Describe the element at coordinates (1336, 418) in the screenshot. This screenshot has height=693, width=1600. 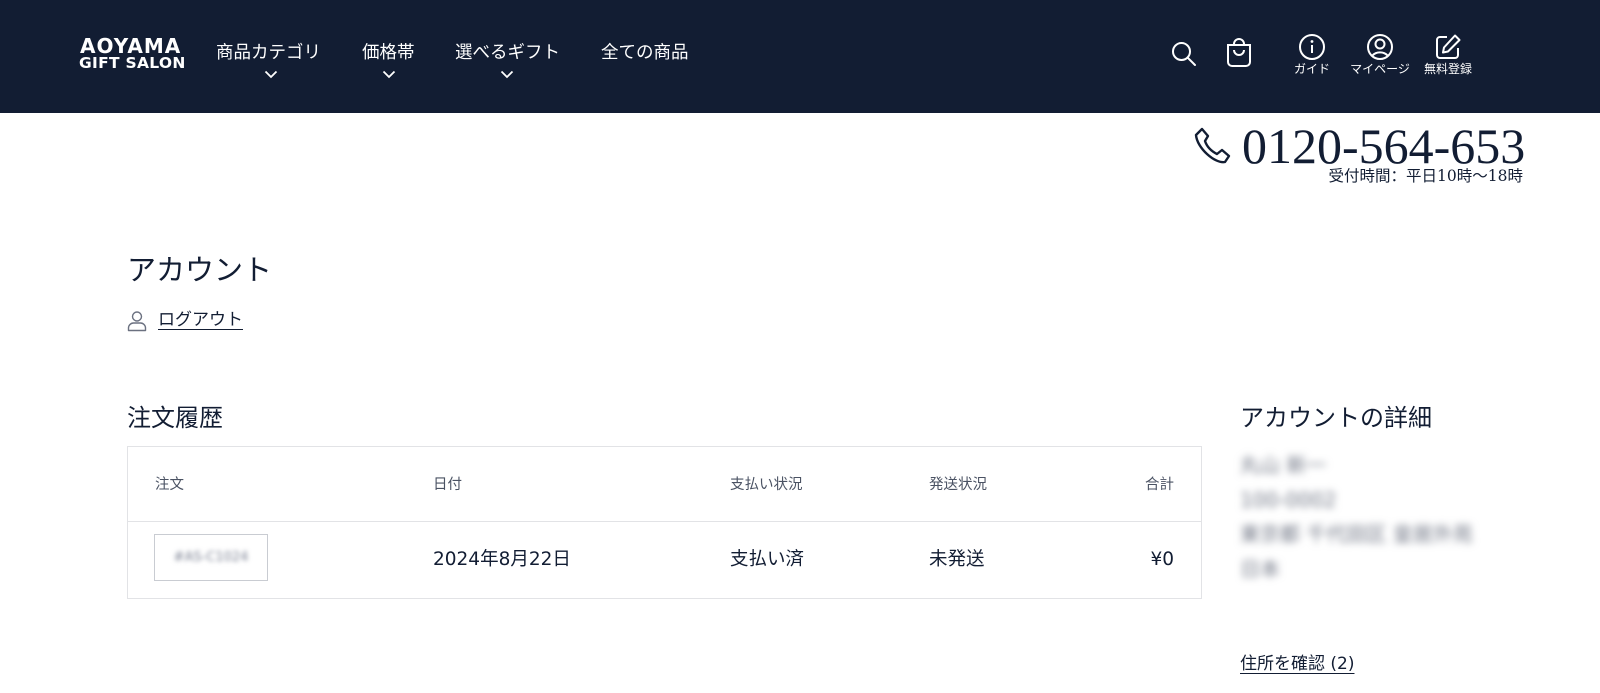
I see `account-details-title: アカウントの詳細` at that location.